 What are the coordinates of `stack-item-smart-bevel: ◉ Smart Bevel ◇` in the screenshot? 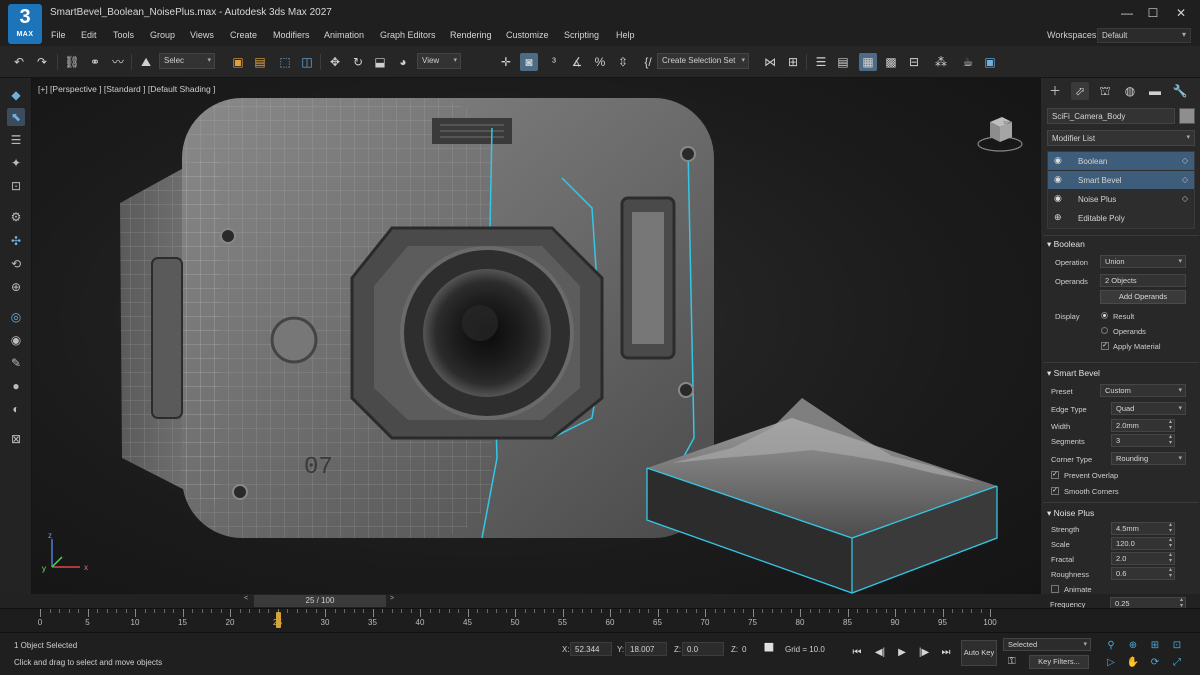 It's located at (1121, 180).